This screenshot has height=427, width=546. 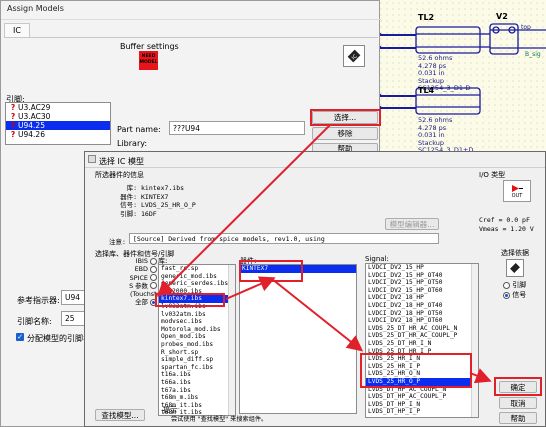 What do you see at coordinates (480, 376) in the screenshot?
I see `arrow-signal-to-ok` at bounding box center [480, 376].